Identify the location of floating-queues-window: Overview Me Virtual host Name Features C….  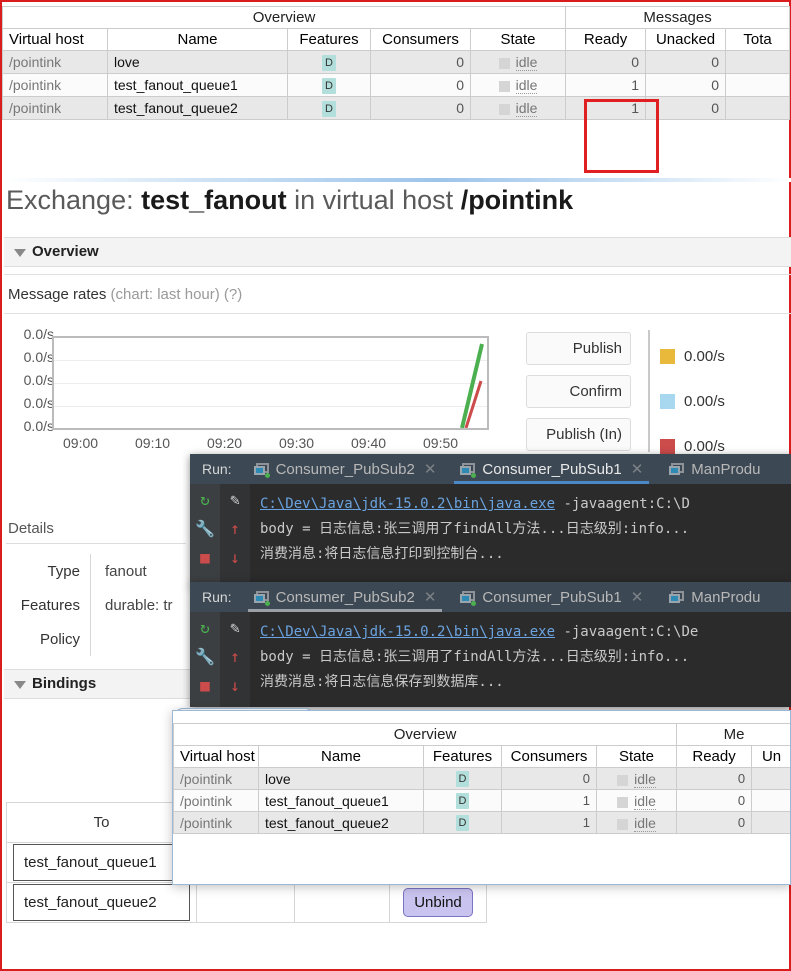
(481, 797).